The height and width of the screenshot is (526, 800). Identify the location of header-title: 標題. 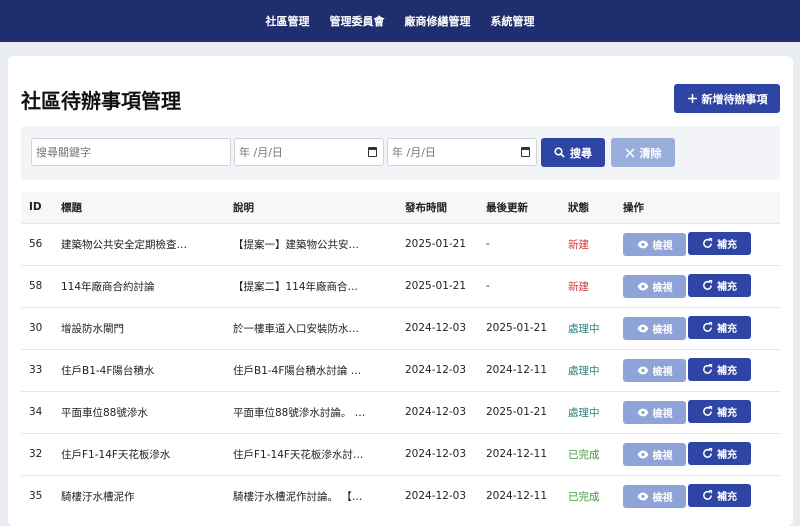
(139, 207).